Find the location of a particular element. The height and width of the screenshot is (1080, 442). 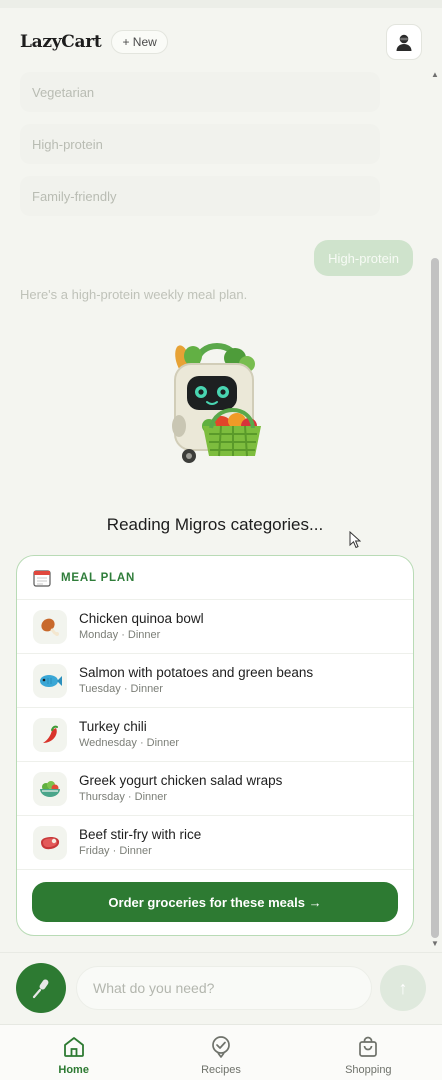

calendar-icon is located at coordinates (42, 578).